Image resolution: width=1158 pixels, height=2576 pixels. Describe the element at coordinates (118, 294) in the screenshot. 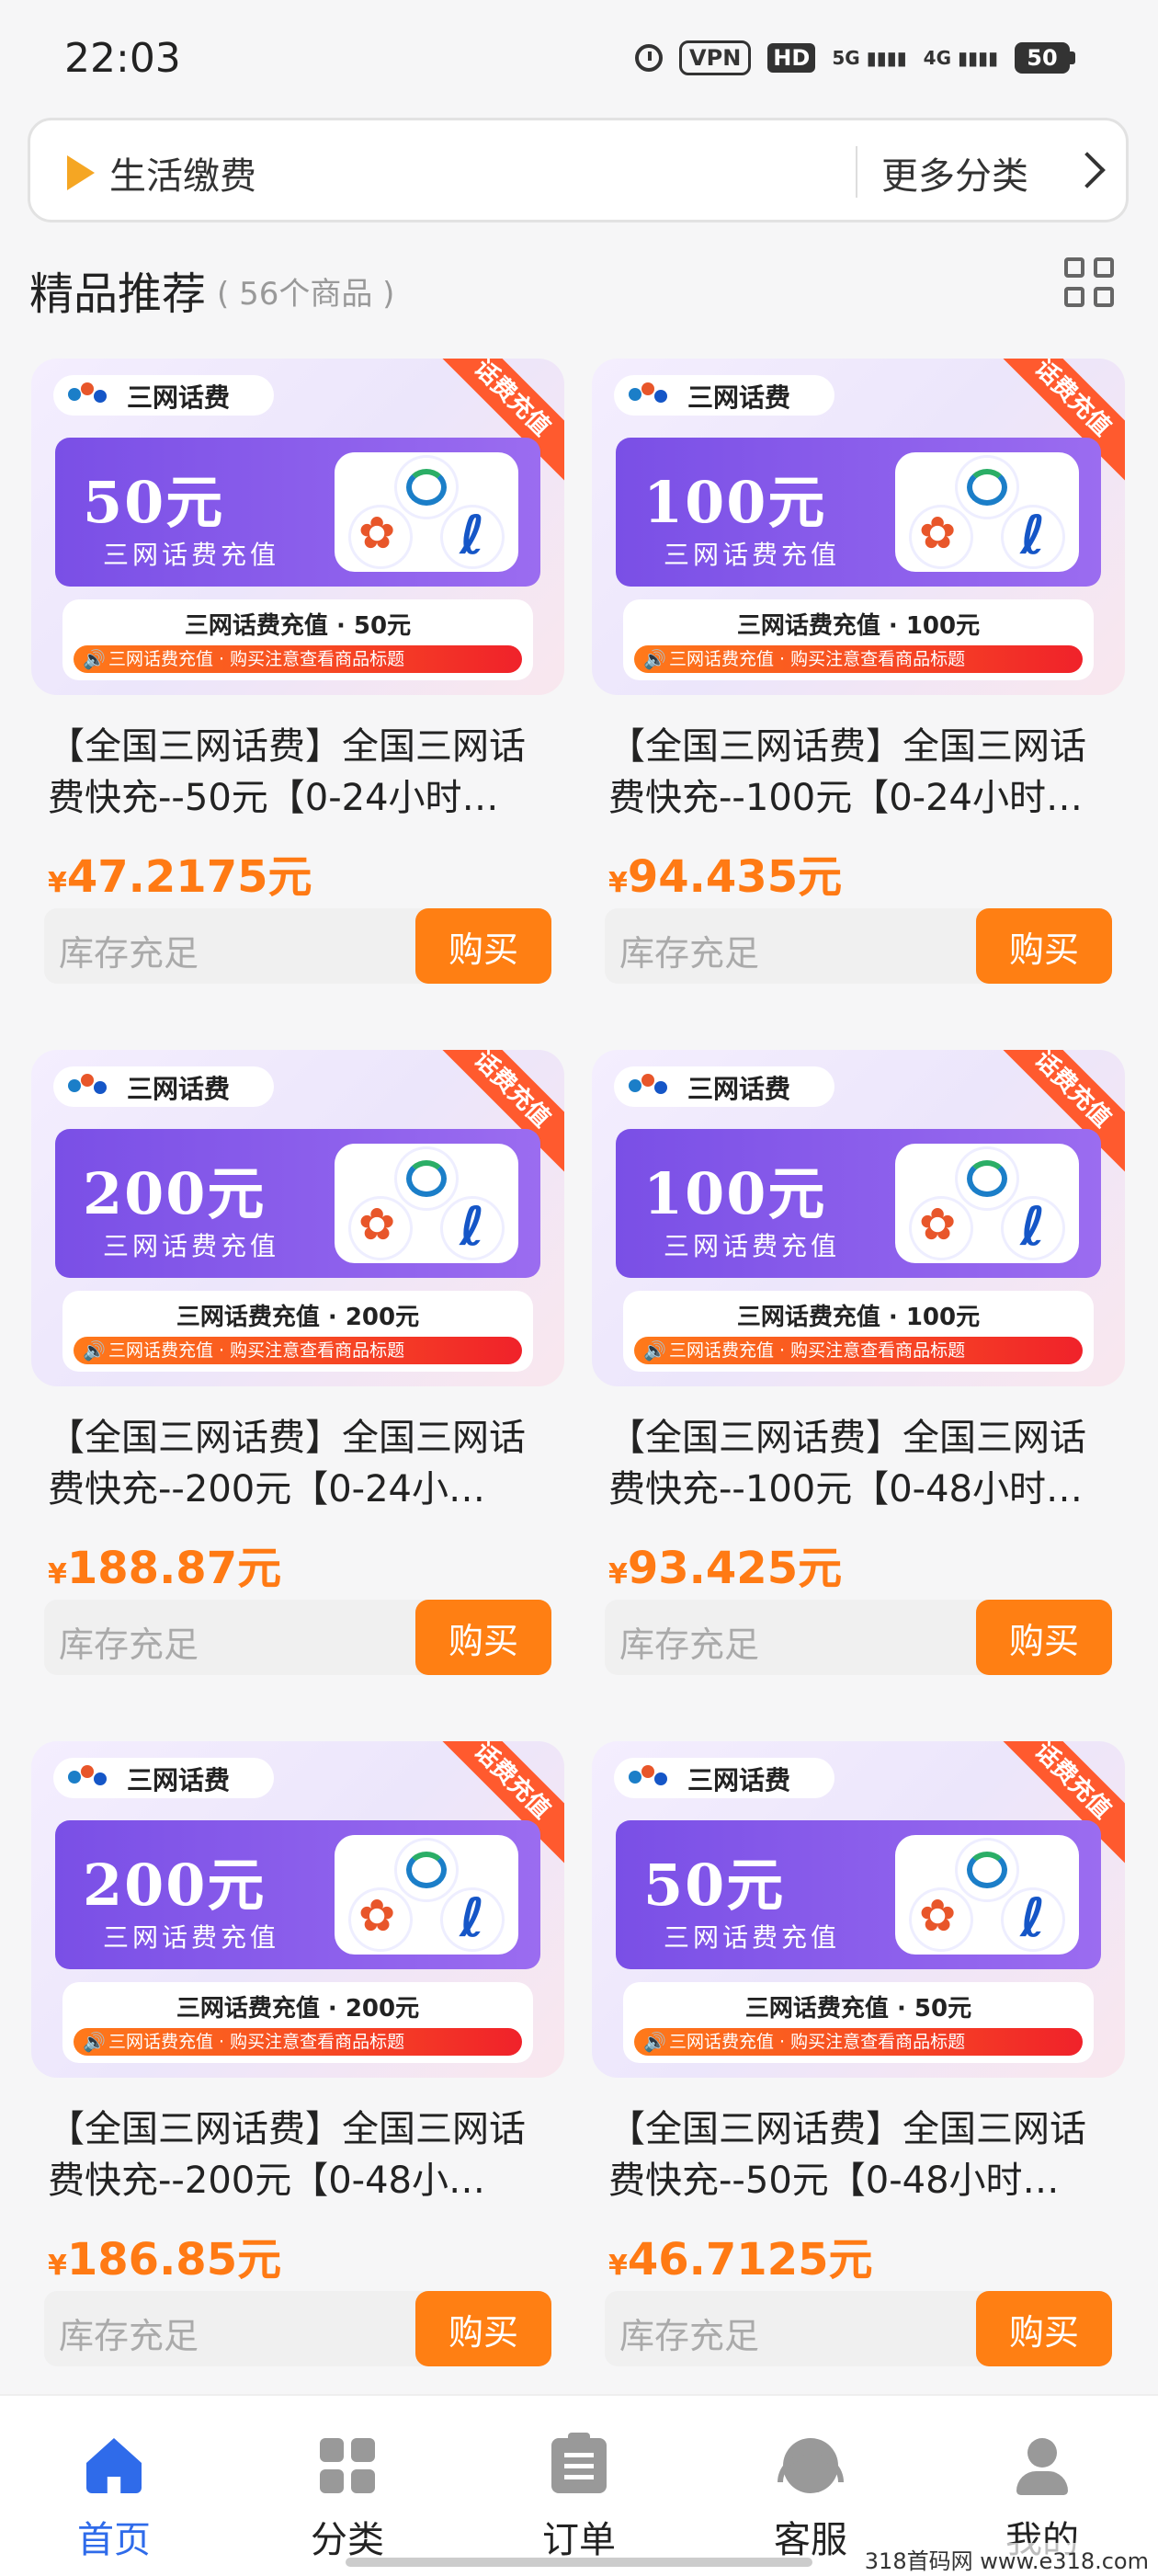

I see `section-title: 精品推荐` at that location.